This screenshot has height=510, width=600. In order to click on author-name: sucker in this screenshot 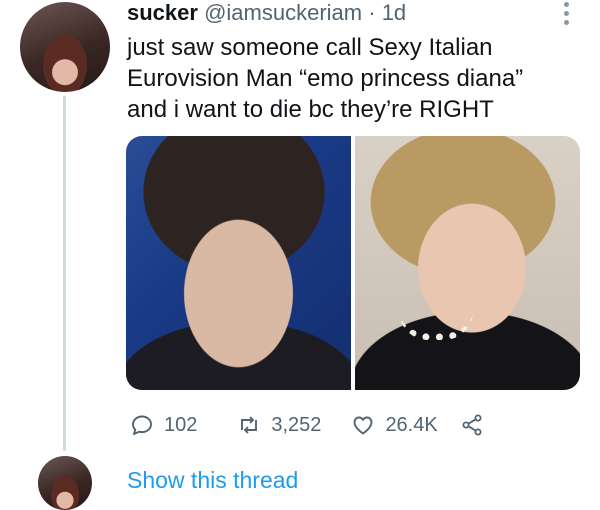, I will do `click(162, 12)`.